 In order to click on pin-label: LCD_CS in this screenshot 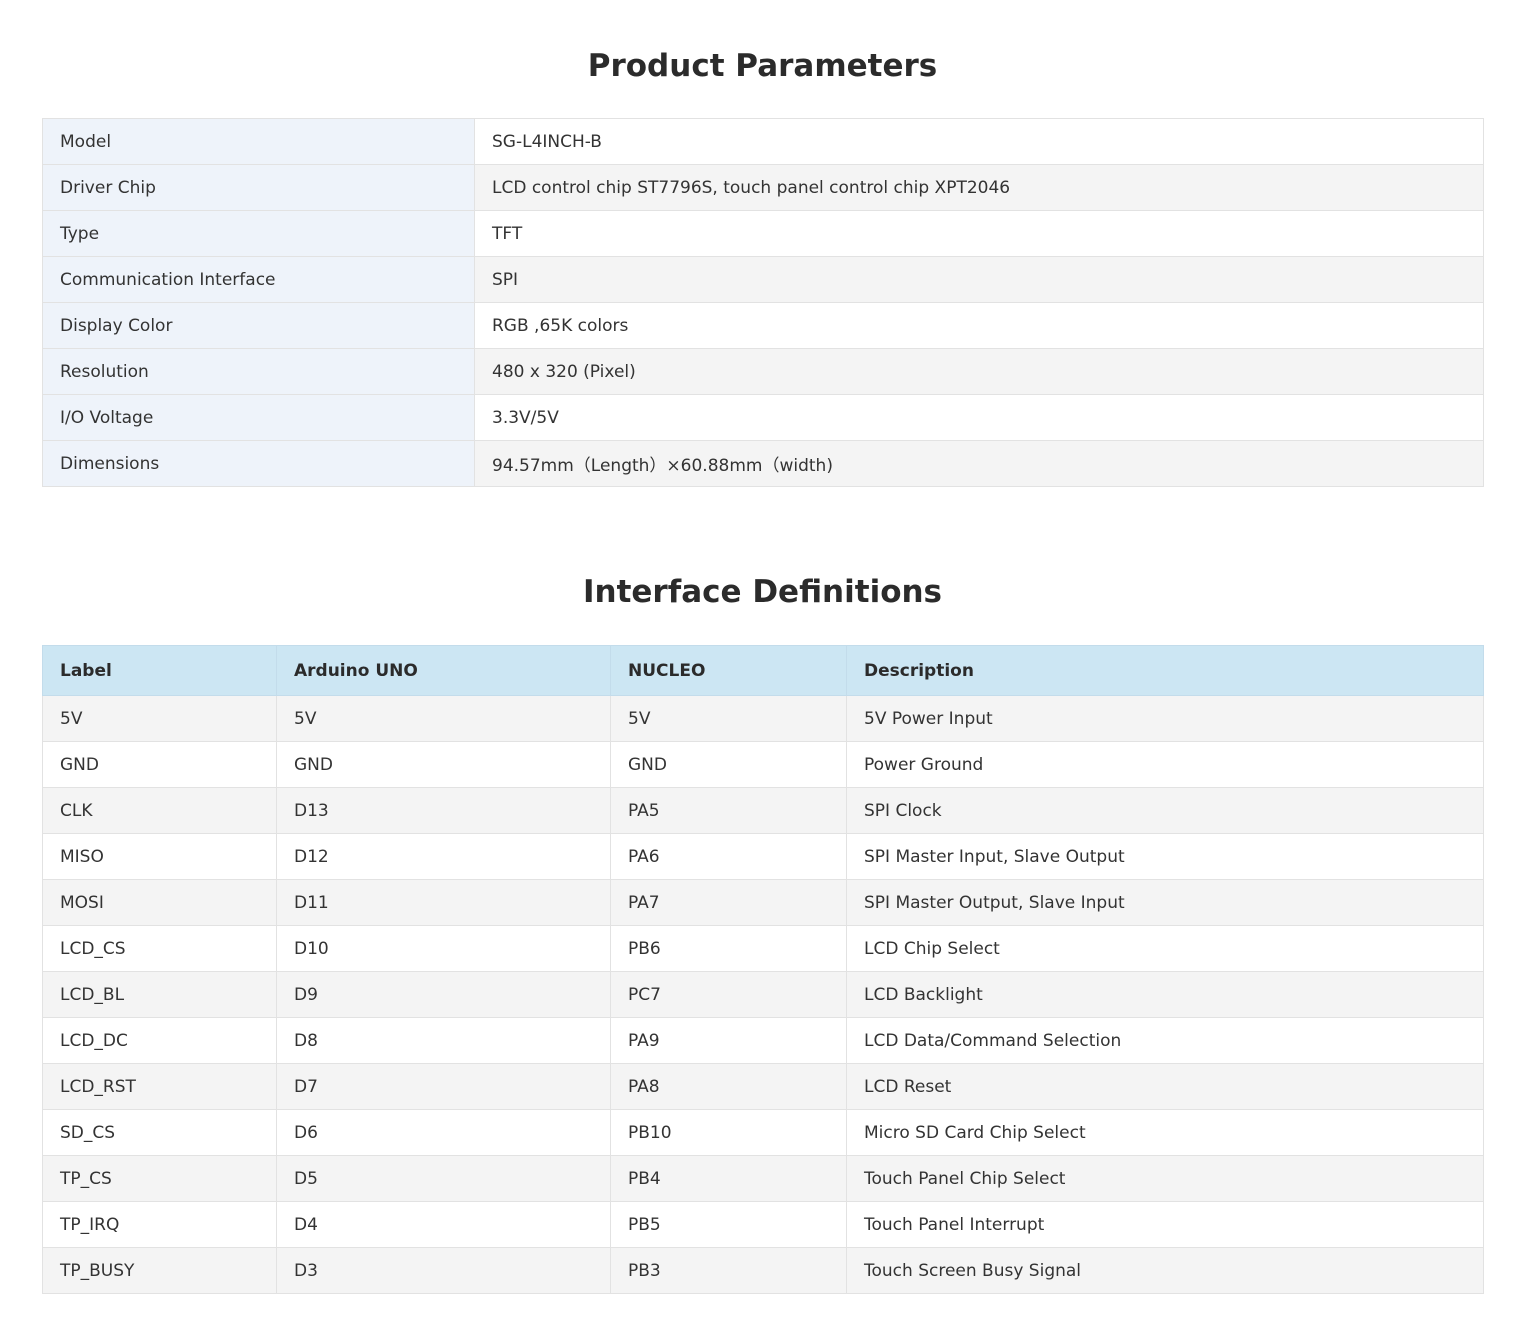, I will do `click(159, 948)`.